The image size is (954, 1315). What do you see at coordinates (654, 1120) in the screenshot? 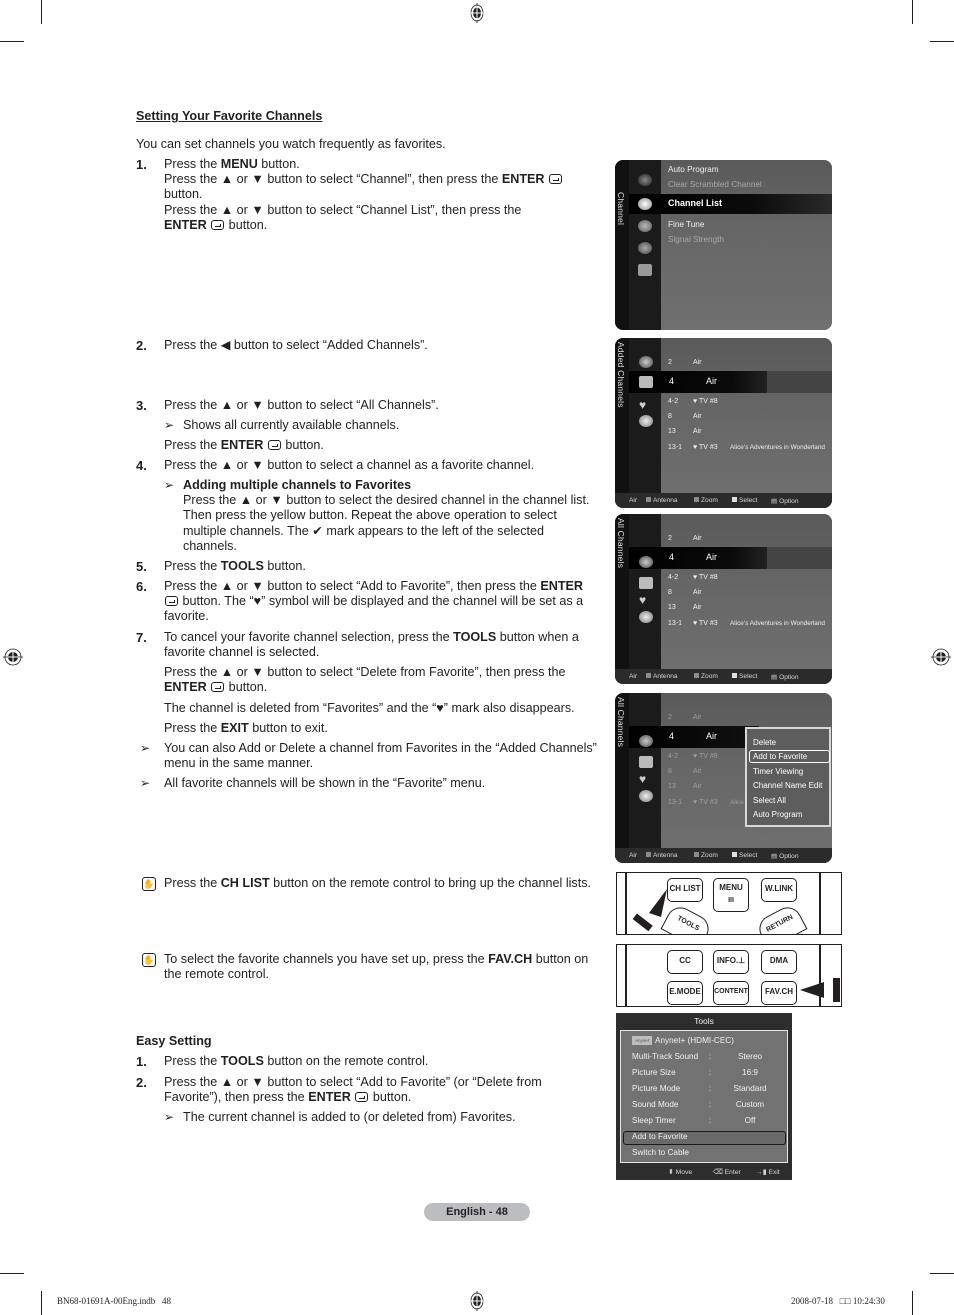
I see `tools-item: Sleep Timer` at bounding box center [654, 1120].